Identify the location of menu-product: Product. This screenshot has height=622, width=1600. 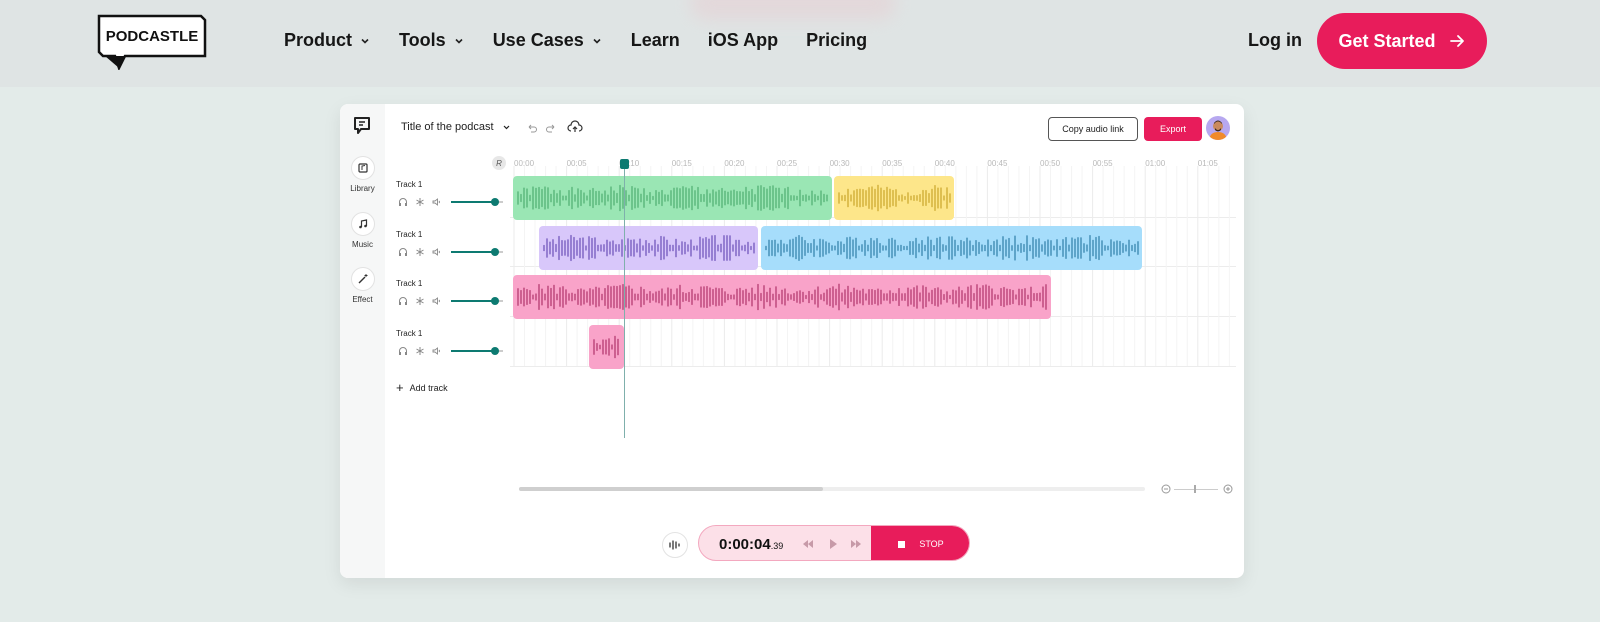
(327, 40).